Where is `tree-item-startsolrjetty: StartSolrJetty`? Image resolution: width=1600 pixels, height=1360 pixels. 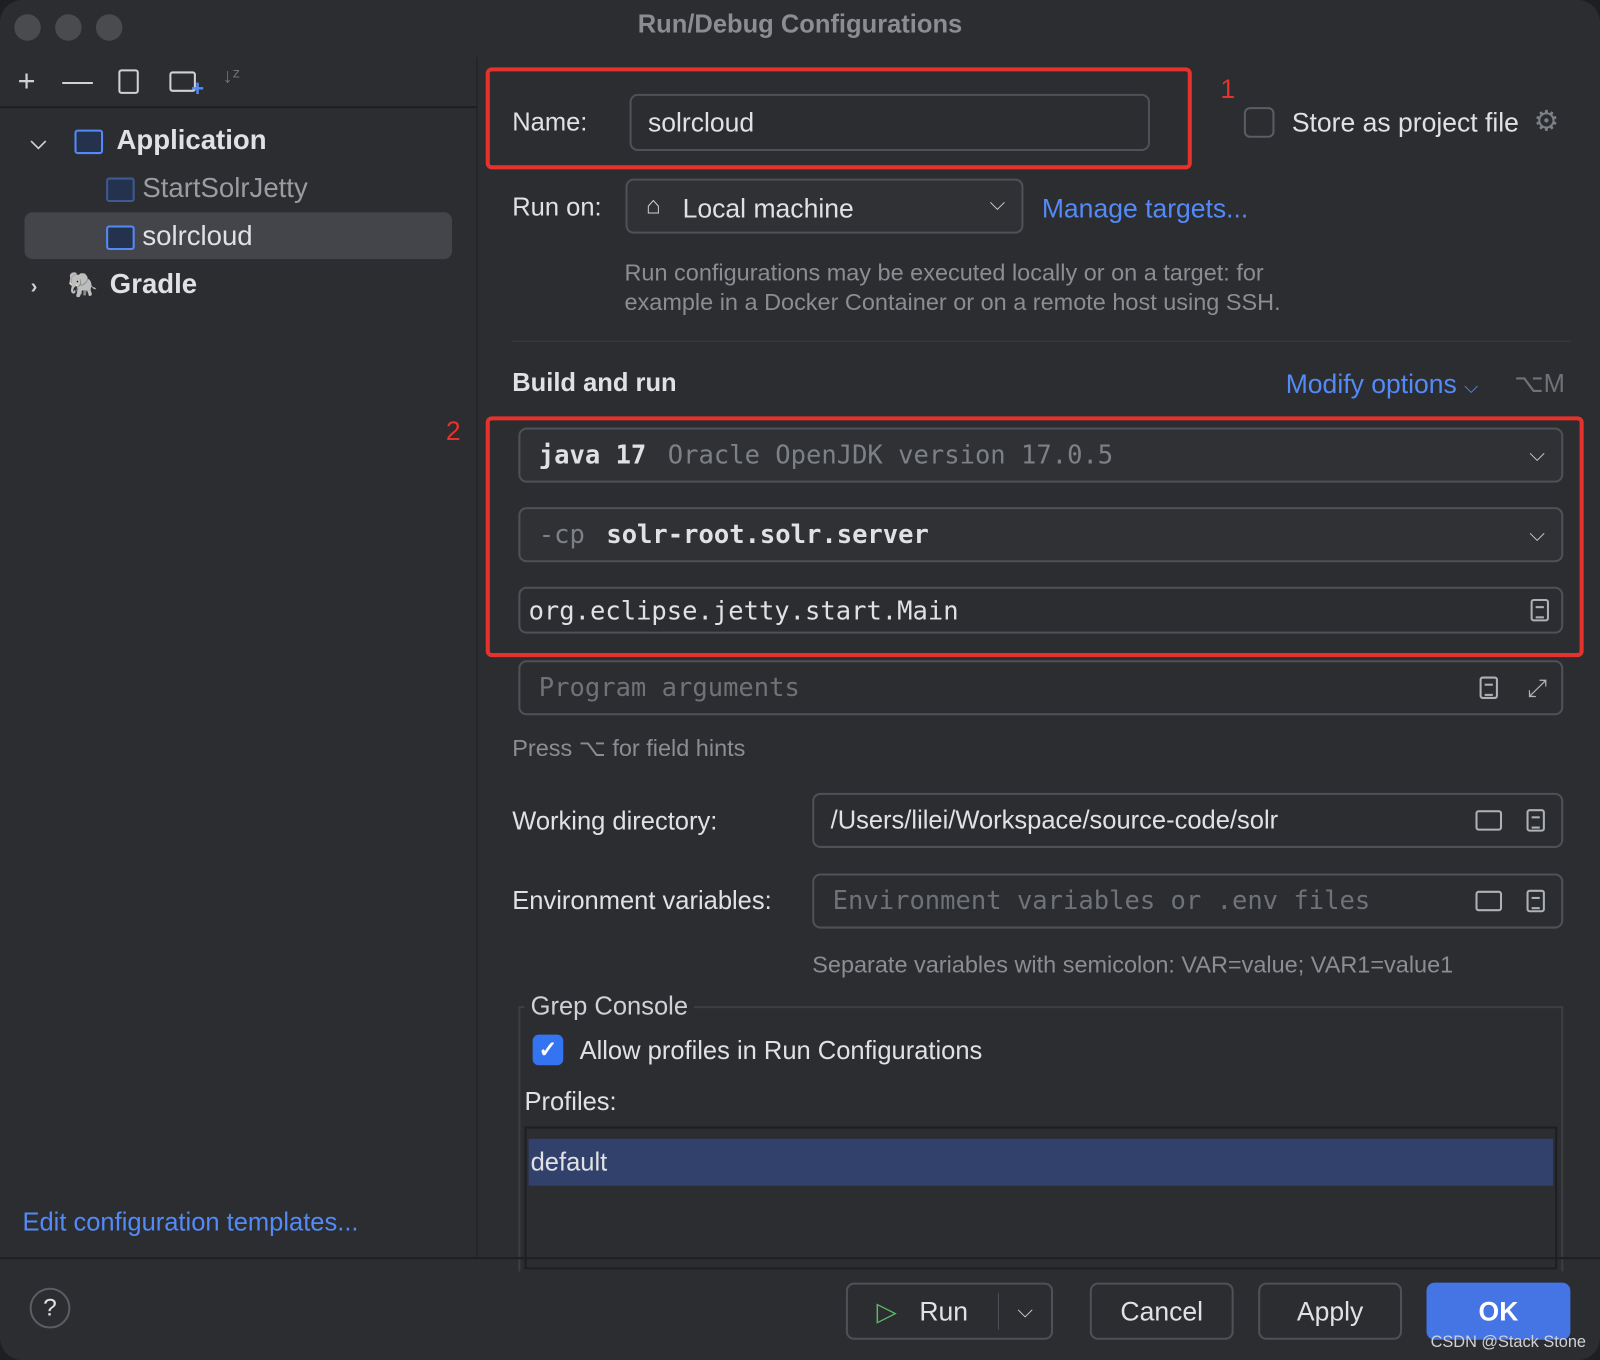 tree-item-startsolrjetty: StartSolrJetty is located at coordinates (207, 187).